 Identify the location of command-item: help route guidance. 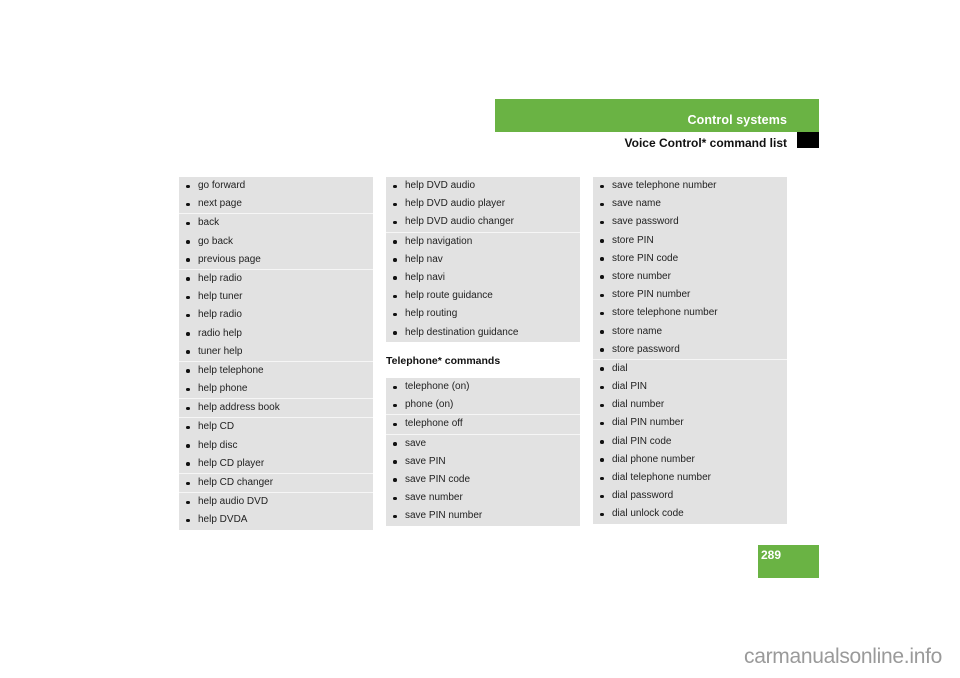
(483, 296).